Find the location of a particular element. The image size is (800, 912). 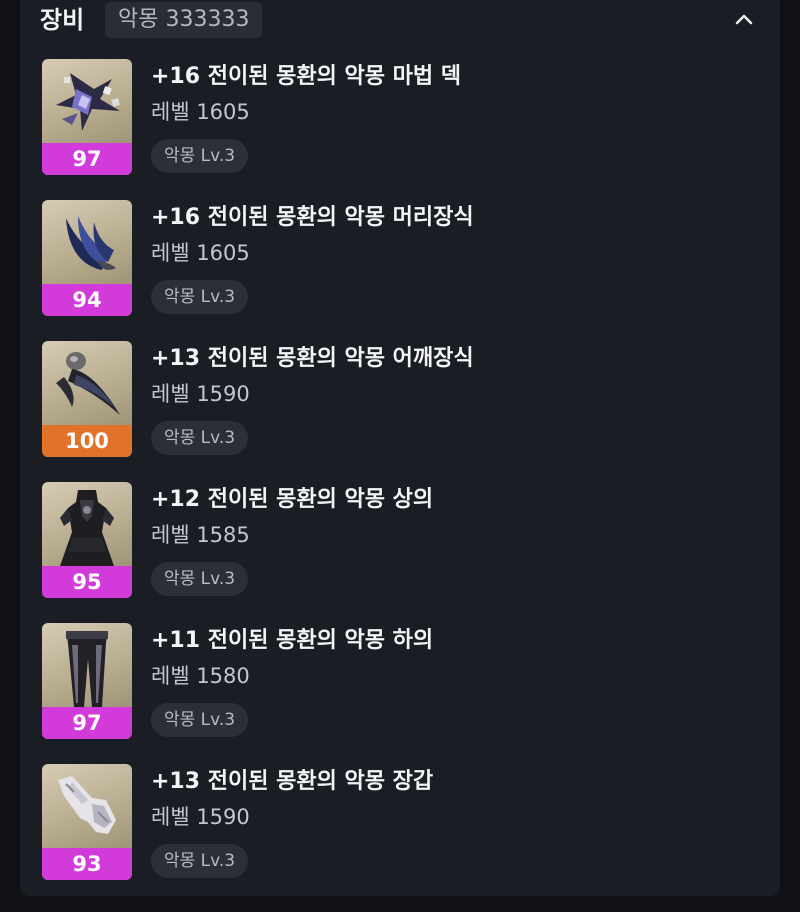

item-thumbnail: 100 is located at coordinates (87, 399).